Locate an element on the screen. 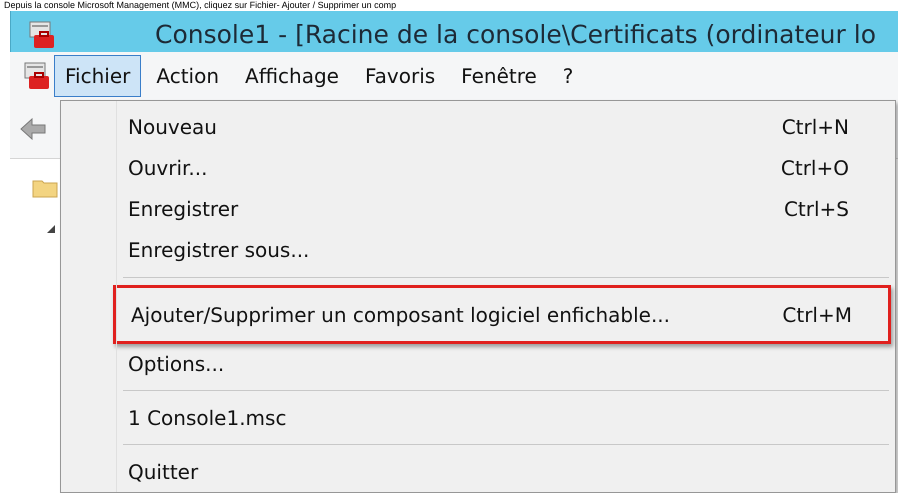 This screenshot has height=493, width=898. menu-bar-item: Action is located at coordinates (187, 76).